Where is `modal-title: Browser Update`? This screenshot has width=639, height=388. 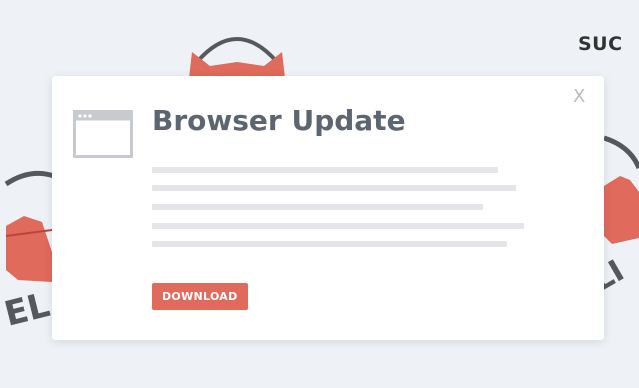 modal-title: Browser Update is located at coordinates (279, 120).